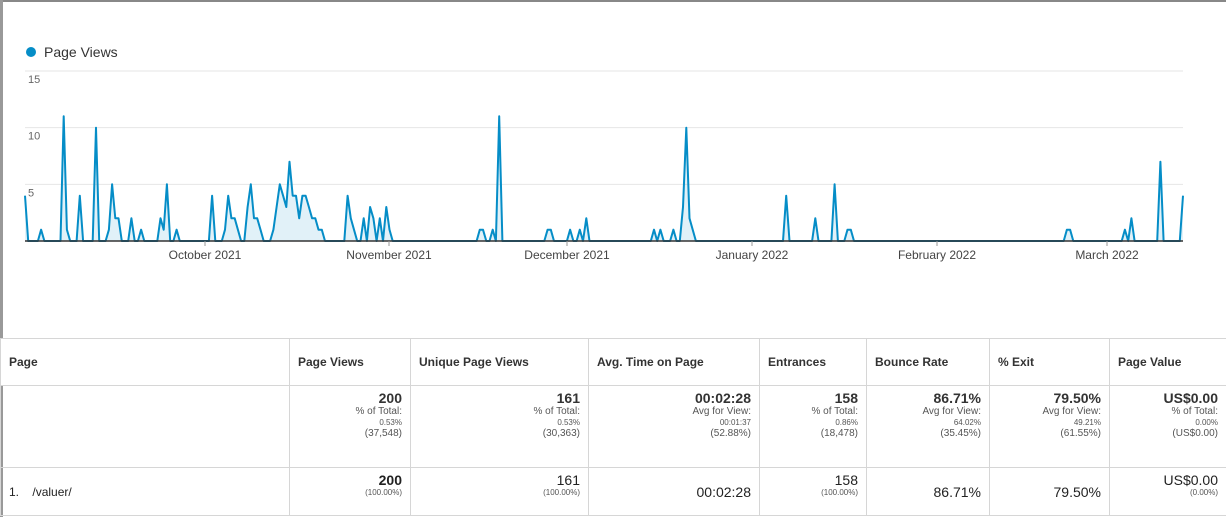  Describe the element at coordinates (957, 491) in the screenshot. I see `bounce-rate-value: 86.71%` at that location.